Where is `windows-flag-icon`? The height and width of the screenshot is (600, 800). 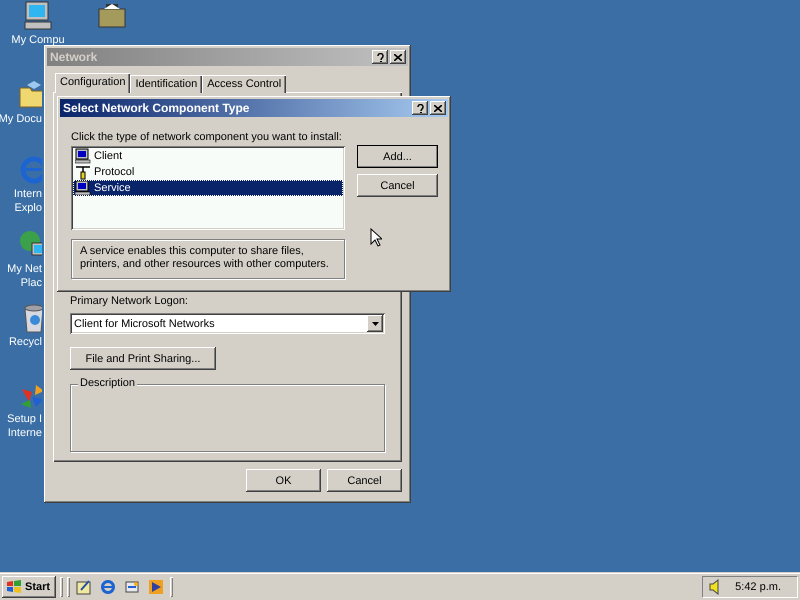 windows-flag-icon is located at coordinates (14, 587).